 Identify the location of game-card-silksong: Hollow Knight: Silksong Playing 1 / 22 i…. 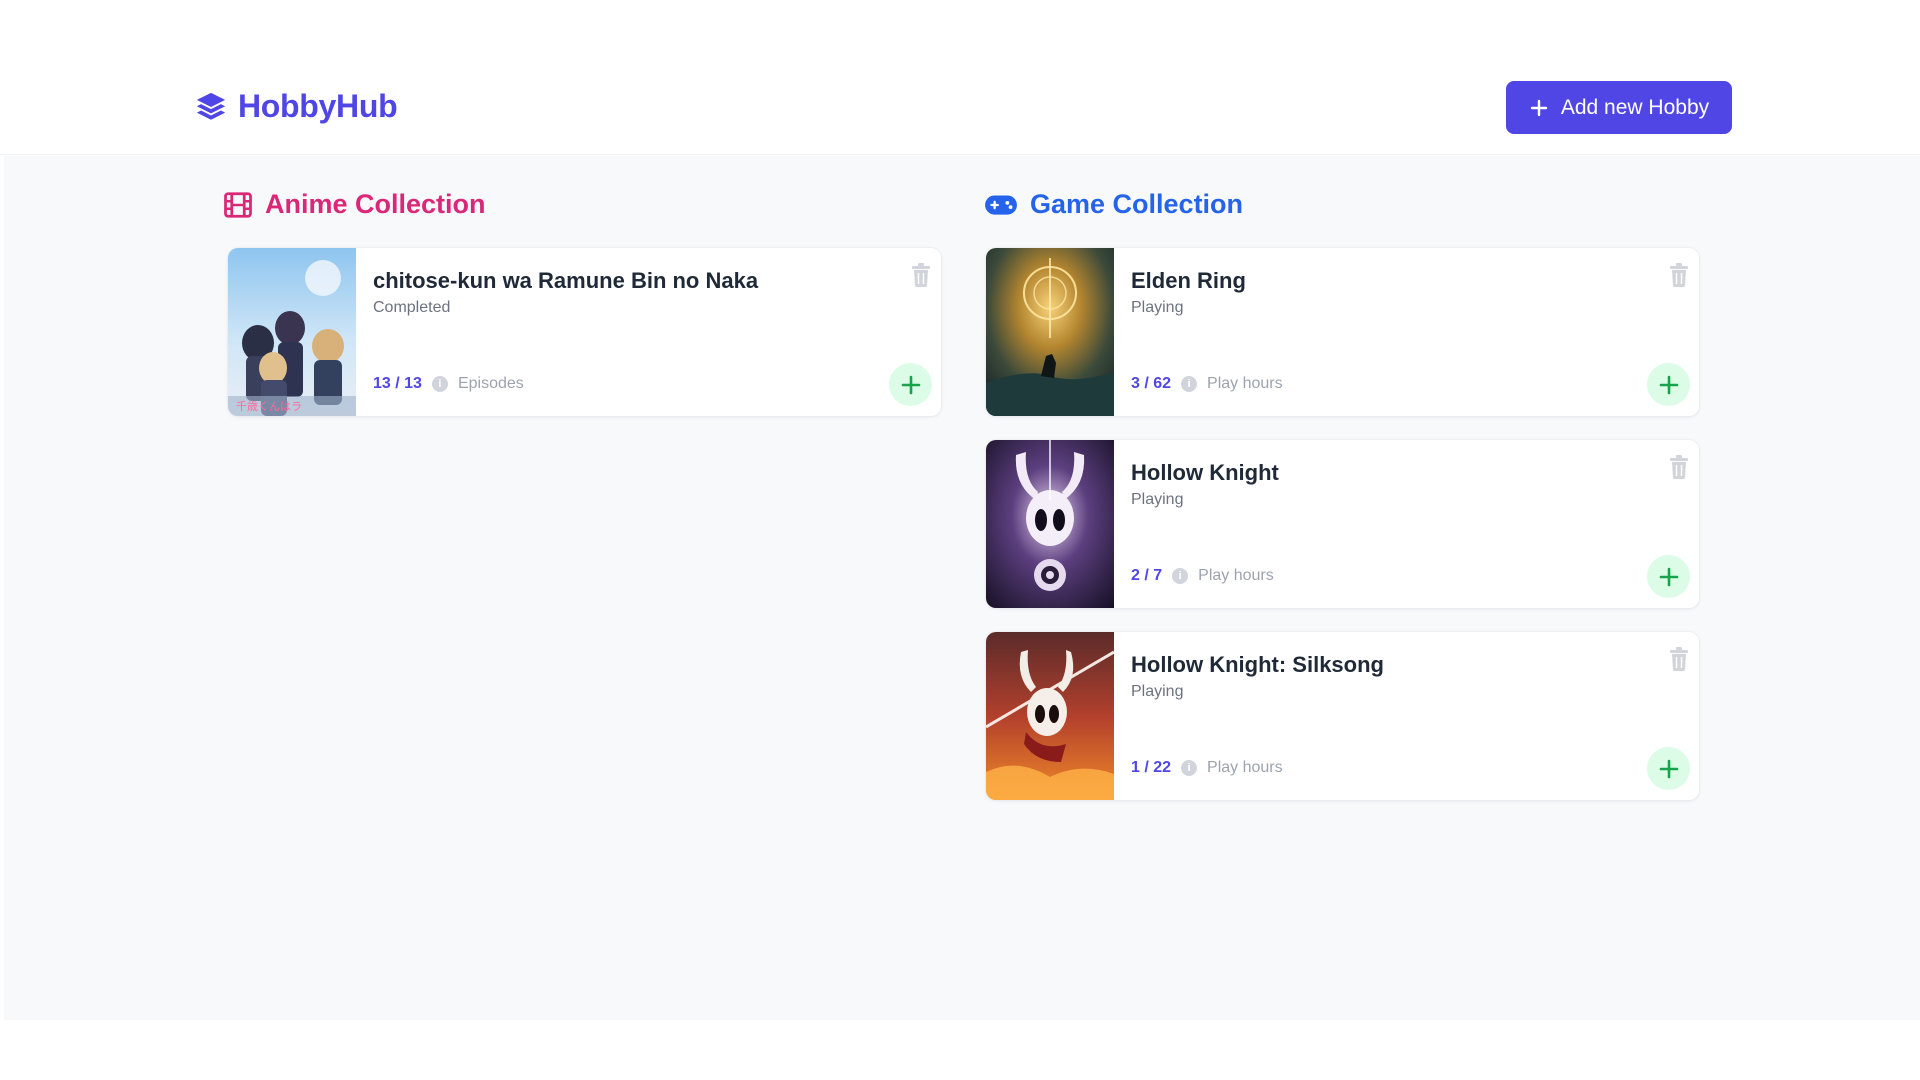
(1342, 716).